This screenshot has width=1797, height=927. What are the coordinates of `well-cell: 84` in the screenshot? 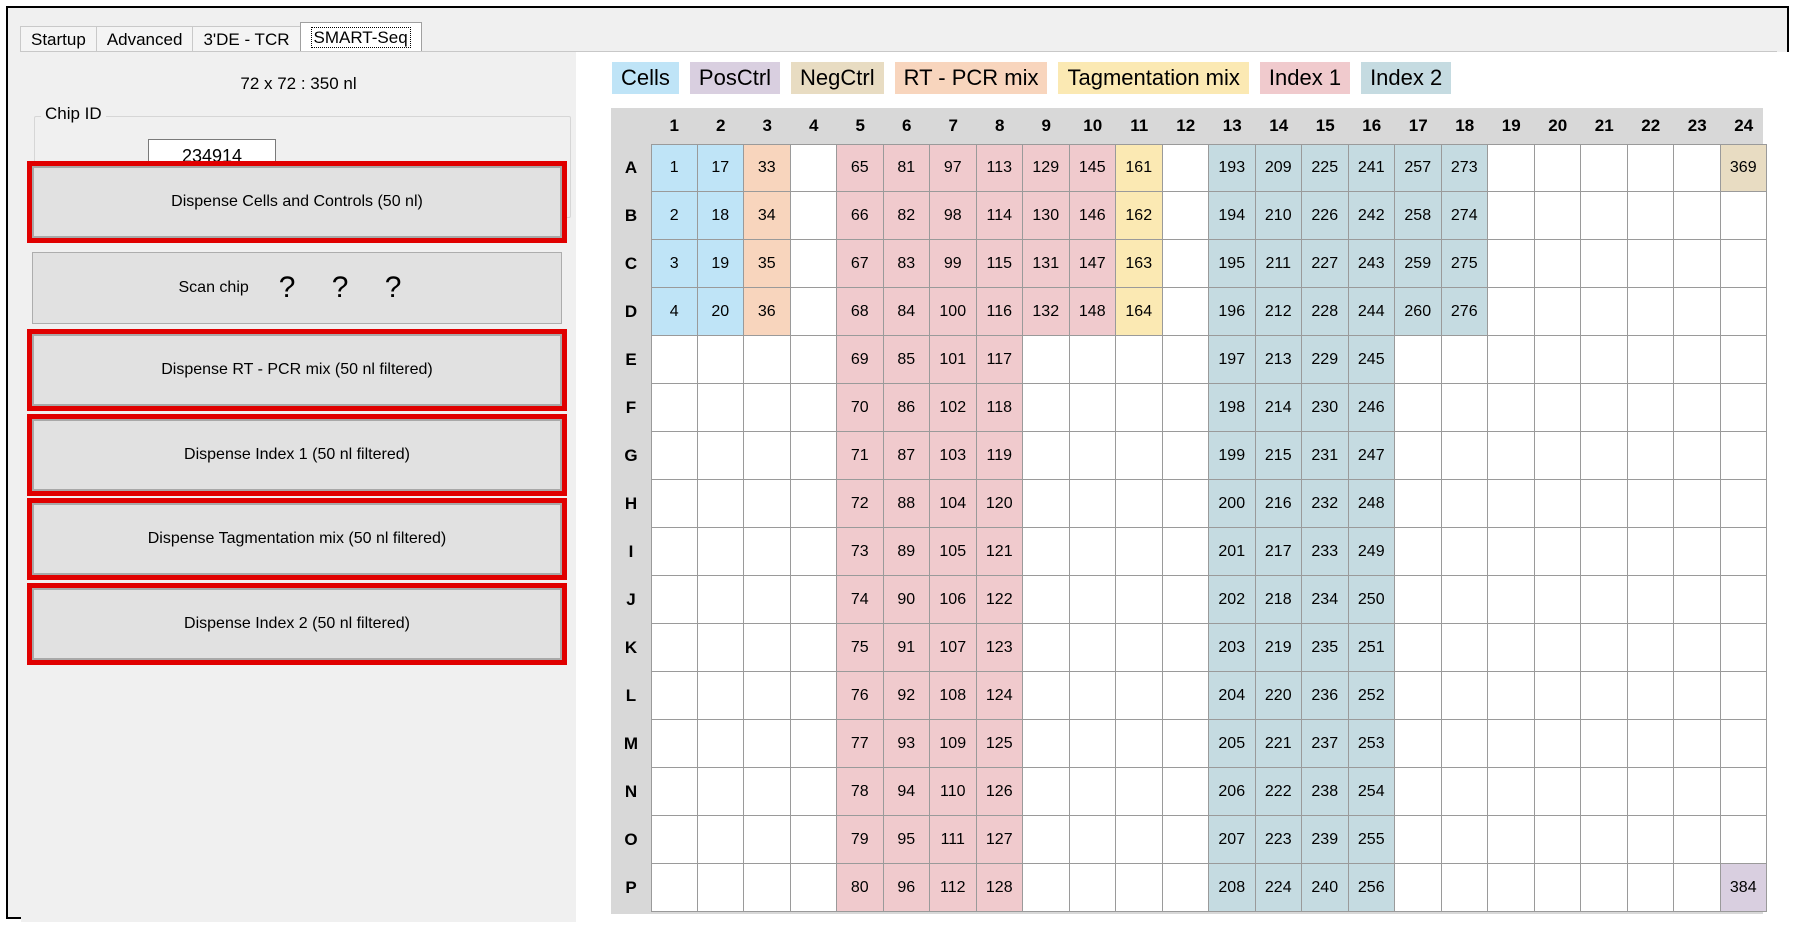 It's located at (906, 312).